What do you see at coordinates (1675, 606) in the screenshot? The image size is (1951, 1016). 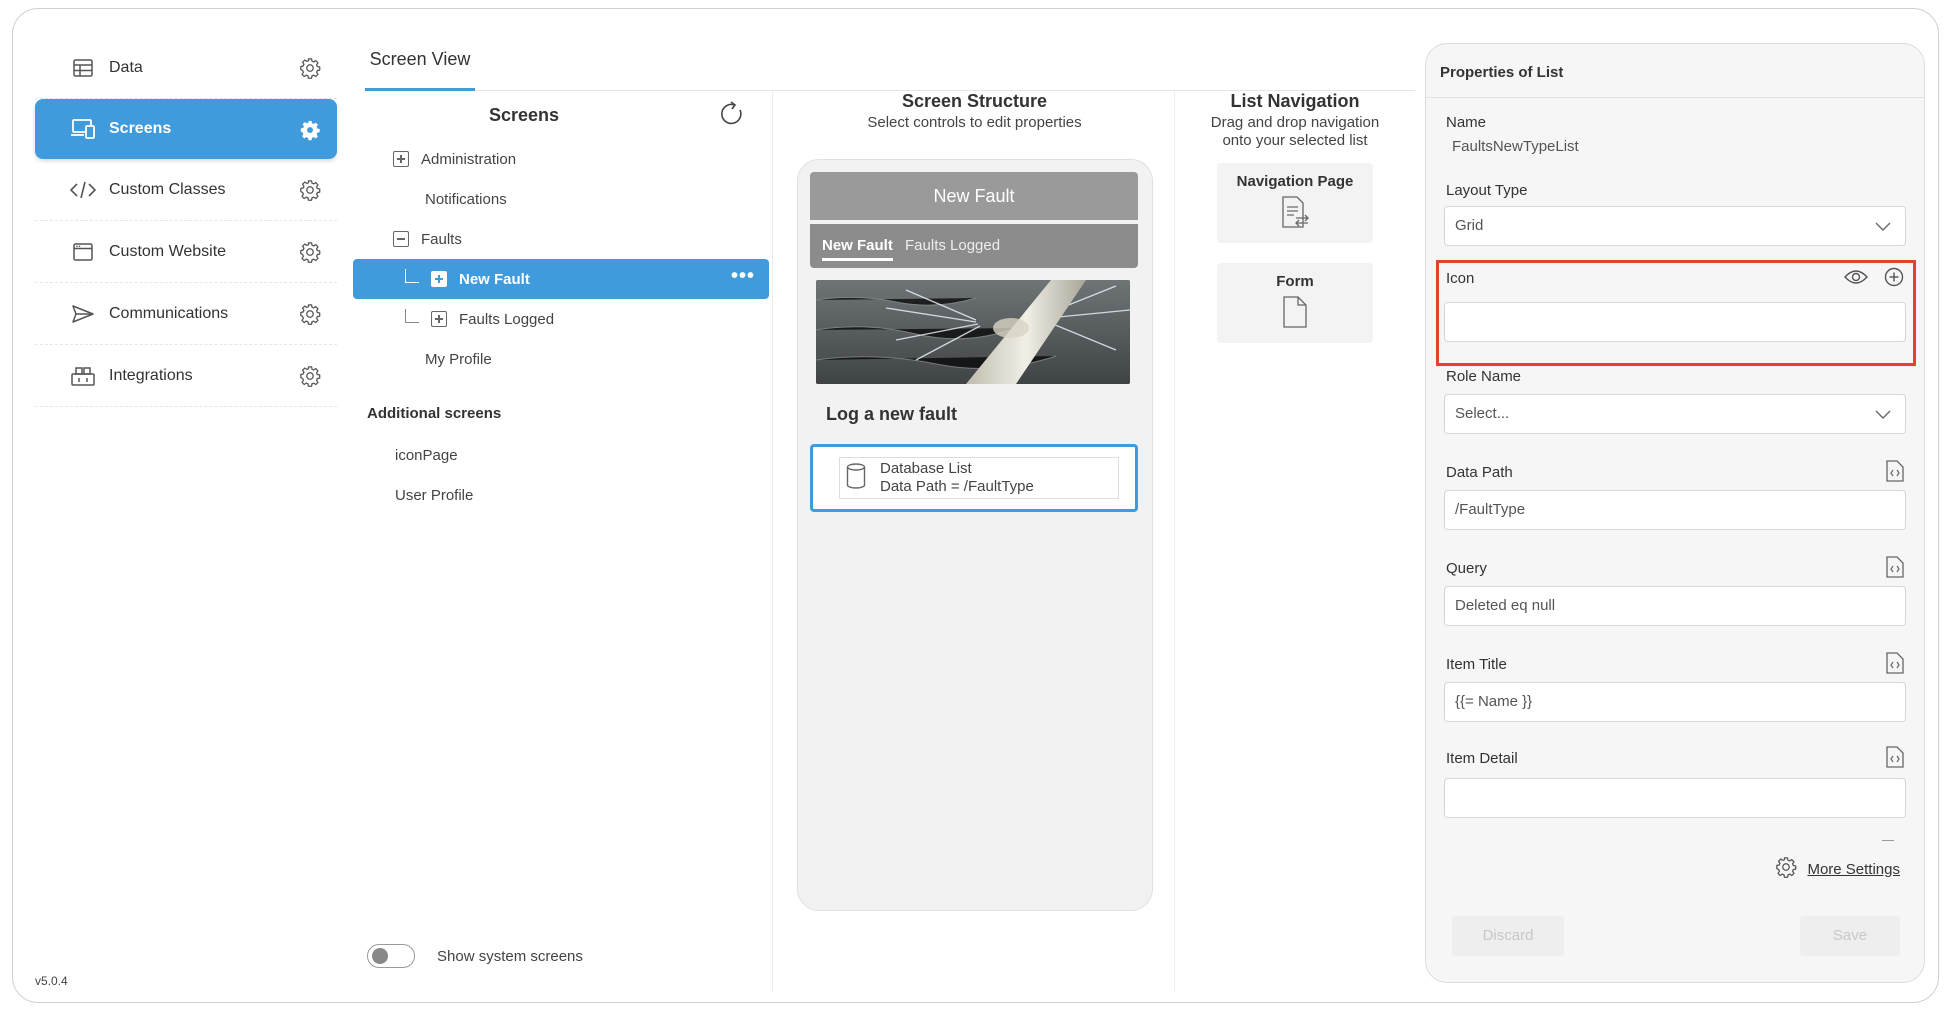 I see `query-input: Deleted eq null` at bounding box center [1675, 606].